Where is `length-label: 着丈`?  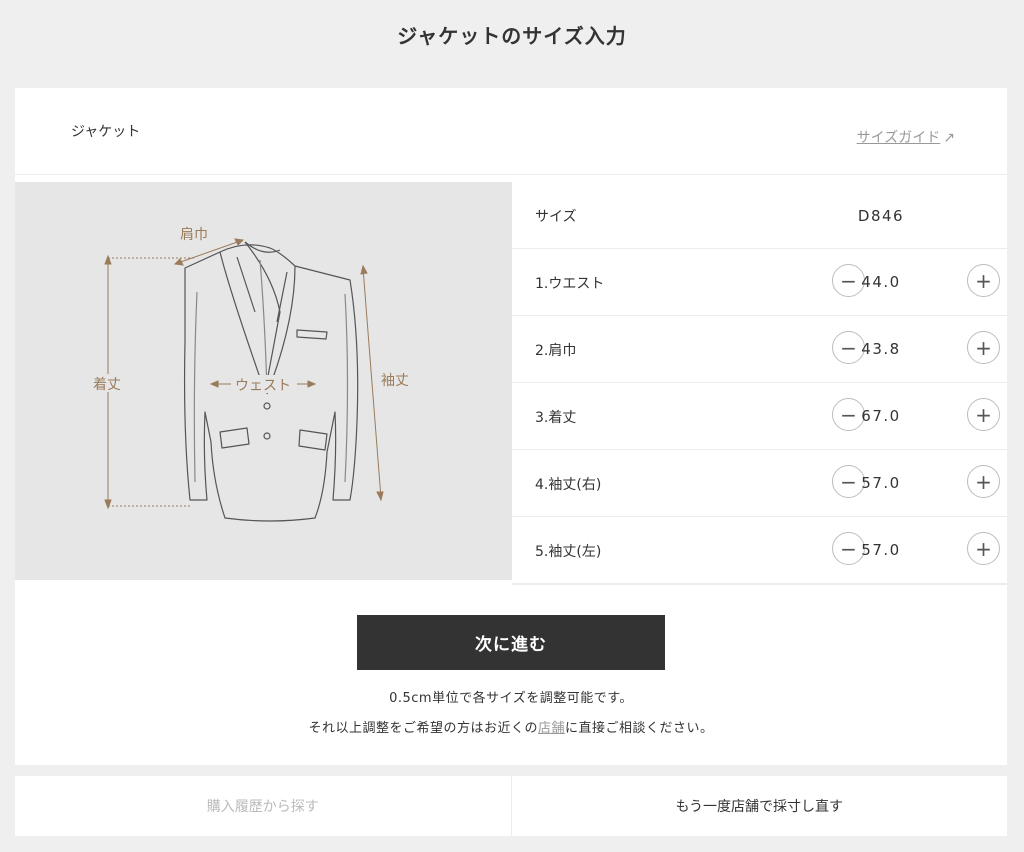
length-label: 着丈 is located at coordinates (107, 385).